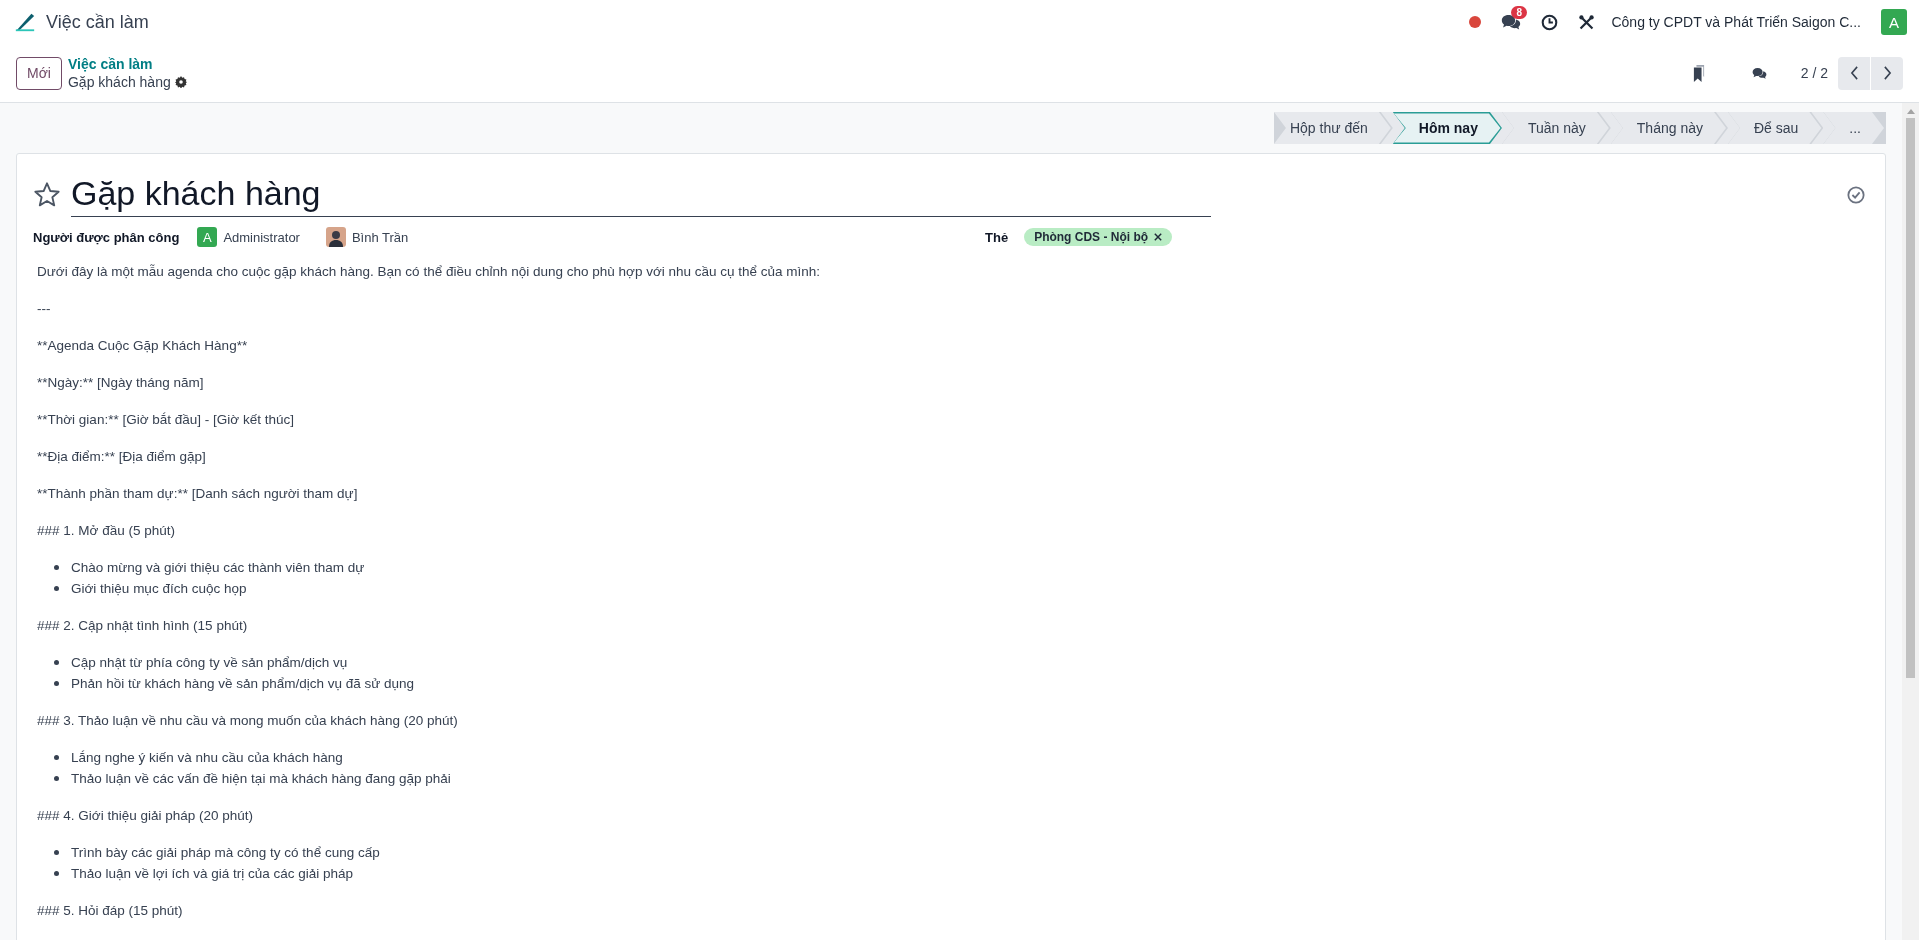 This screenshot has height=940, width=1919. I want to click on description-paragraph: ### 3. Thảo luận về nhu cầu và mong muốn của khách hàng (20 phút), so click(248, 721).